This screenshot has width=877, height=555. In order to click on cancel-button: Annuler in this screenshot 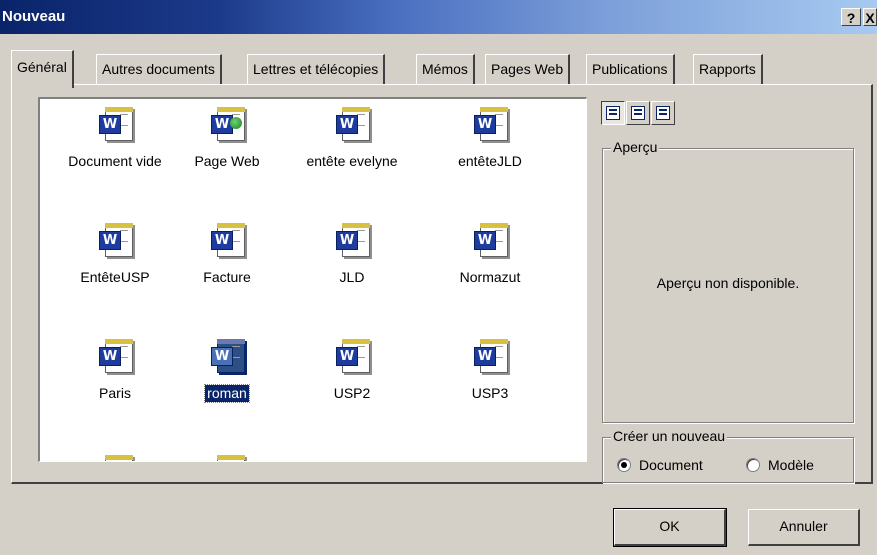, I will do `click(804, 527)`.